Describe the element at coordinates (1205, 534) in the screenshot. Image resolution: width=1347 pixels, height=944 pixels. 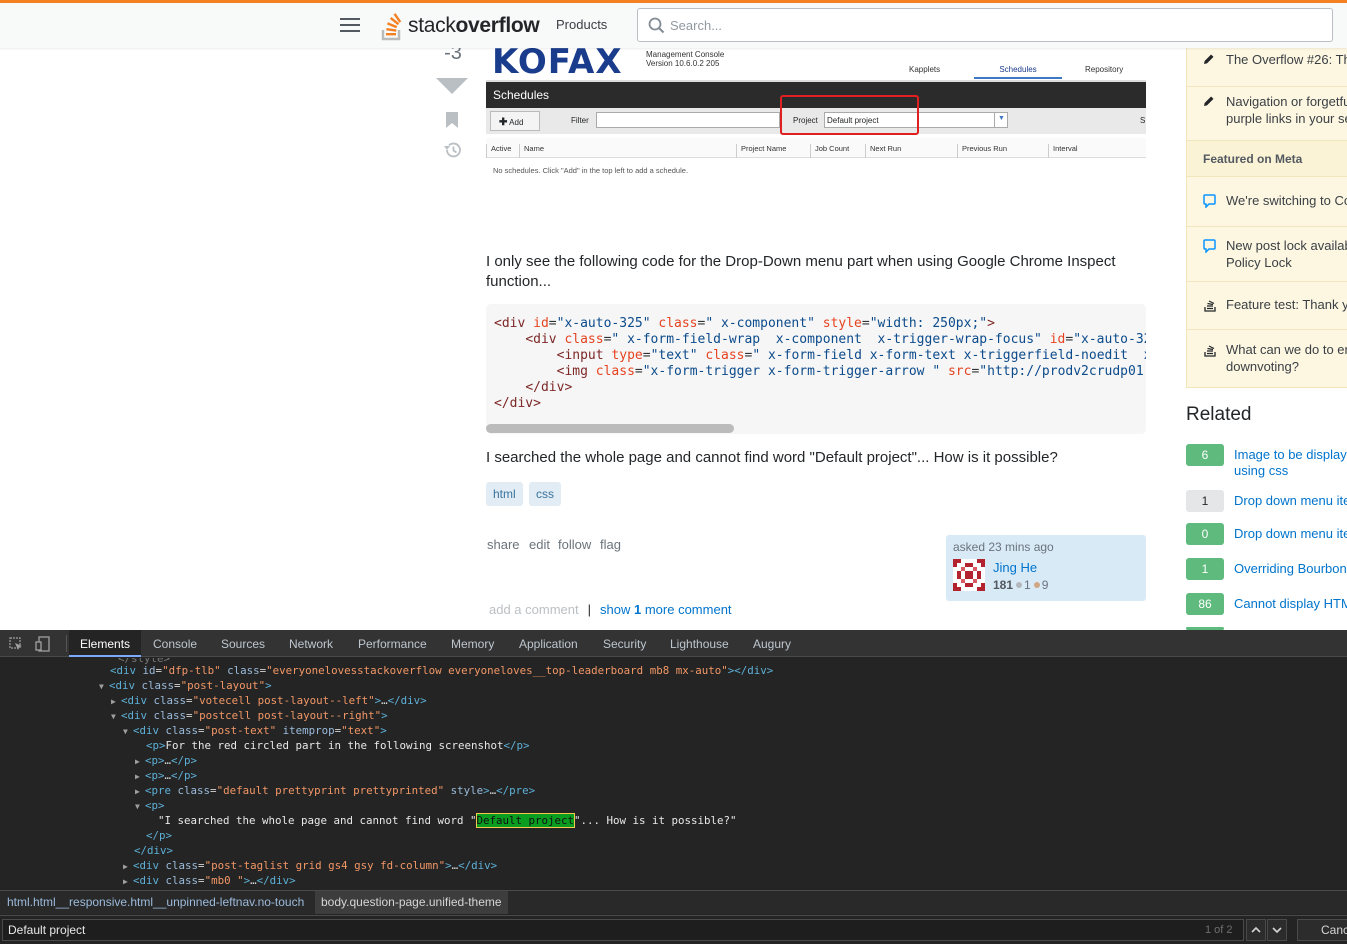
I see `related-score-badge: 0` at that location.